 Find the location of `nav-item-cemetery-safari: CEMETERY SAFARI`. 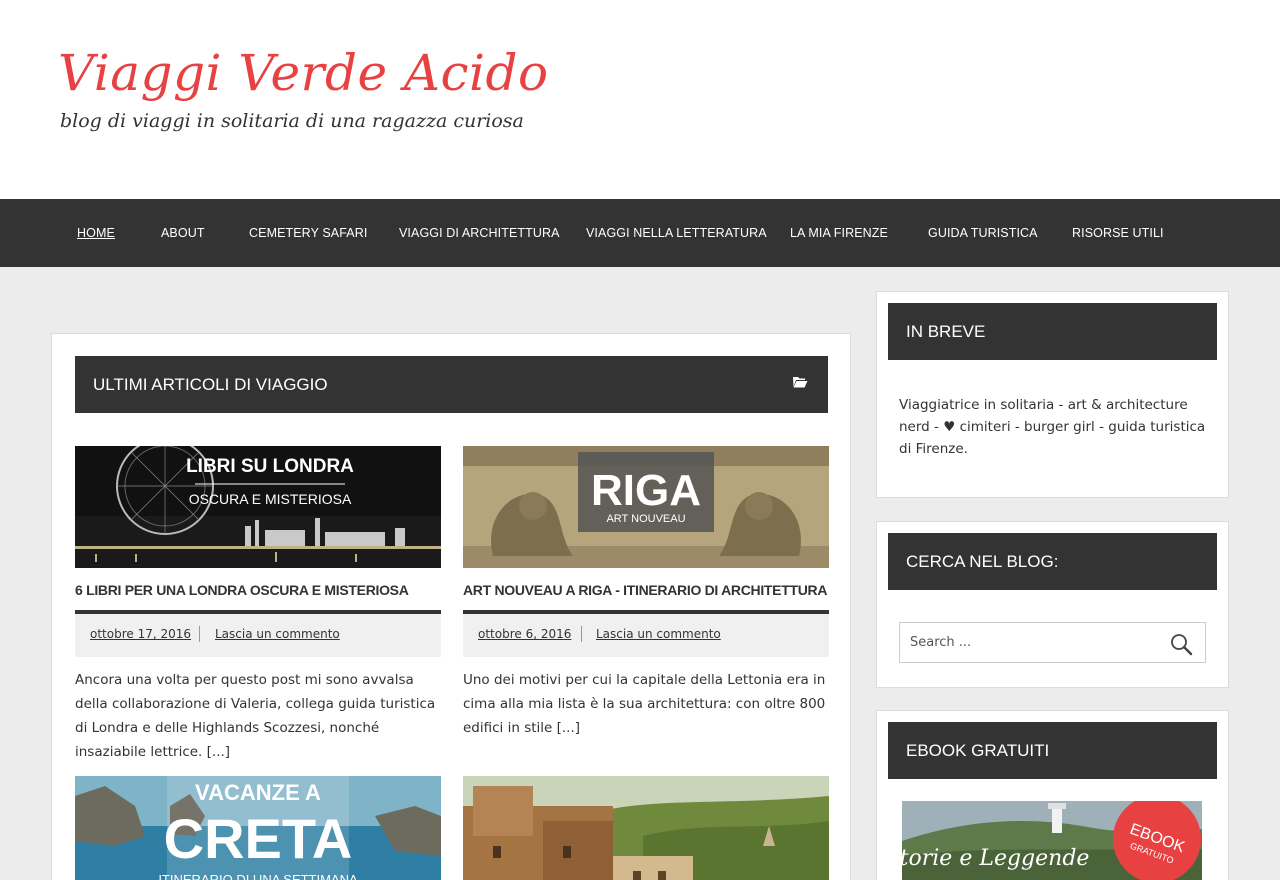

nav-item-cemetery-safari: CEMETERY SAFARI is located at coordinates (308, 233).